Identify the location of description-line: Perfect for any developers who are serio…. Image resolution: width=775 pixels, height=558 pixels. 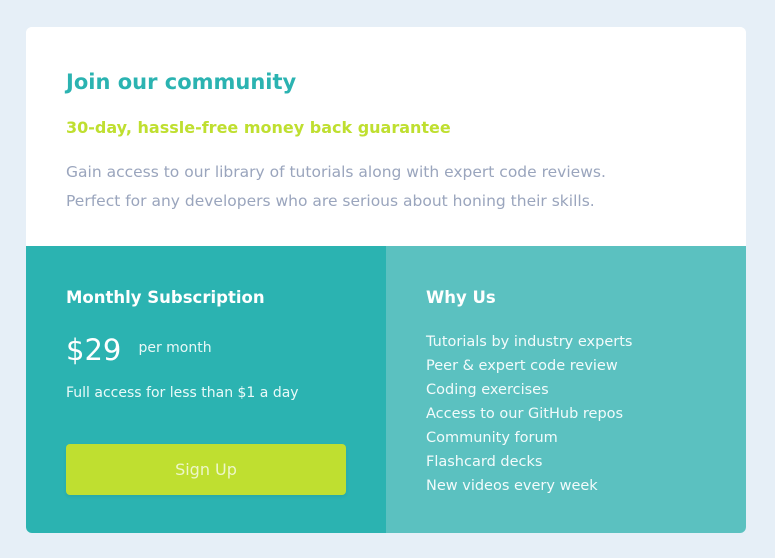
(330, 201).